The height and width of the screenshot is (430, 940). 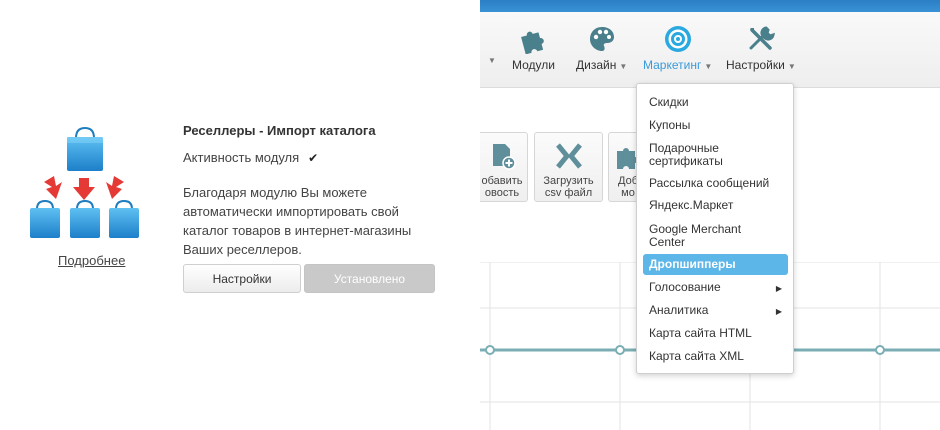 I want to click on menu-item-label: Дропшипперы, so click(x=692, y=264).